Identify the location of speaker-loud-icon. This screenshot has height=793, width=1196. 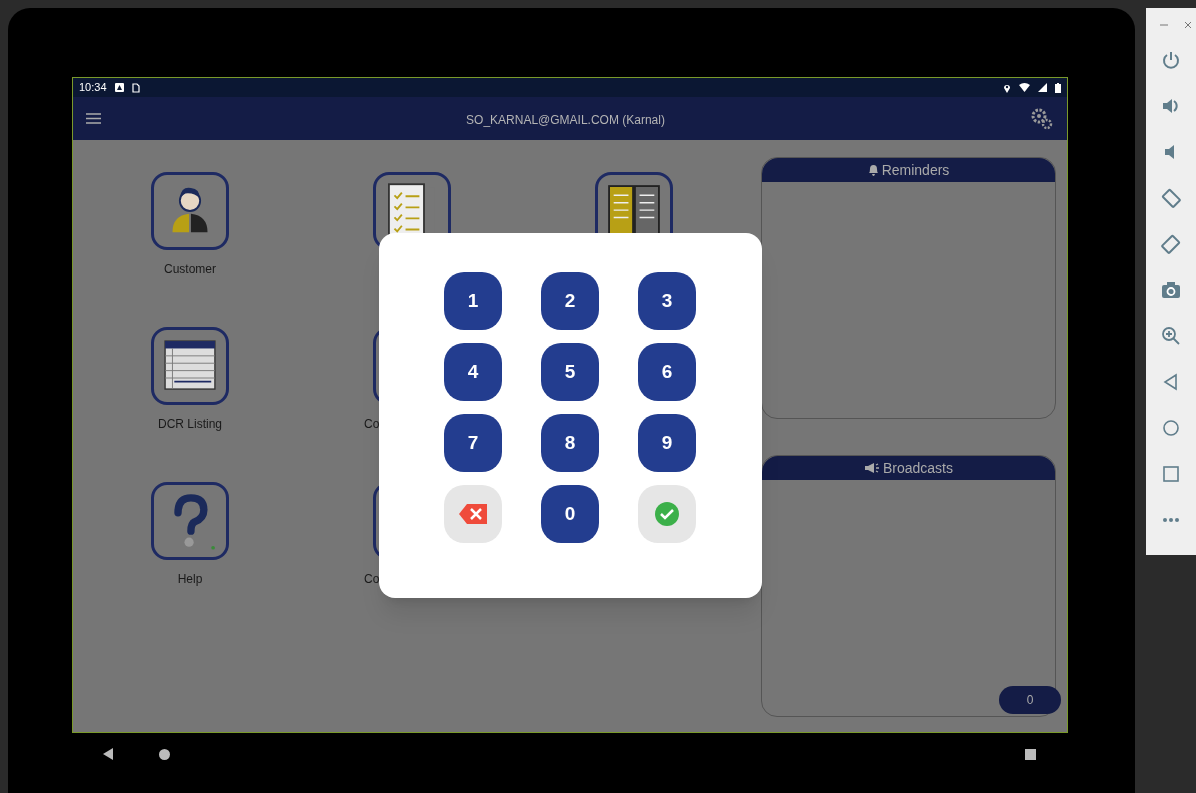
(1171, 106).